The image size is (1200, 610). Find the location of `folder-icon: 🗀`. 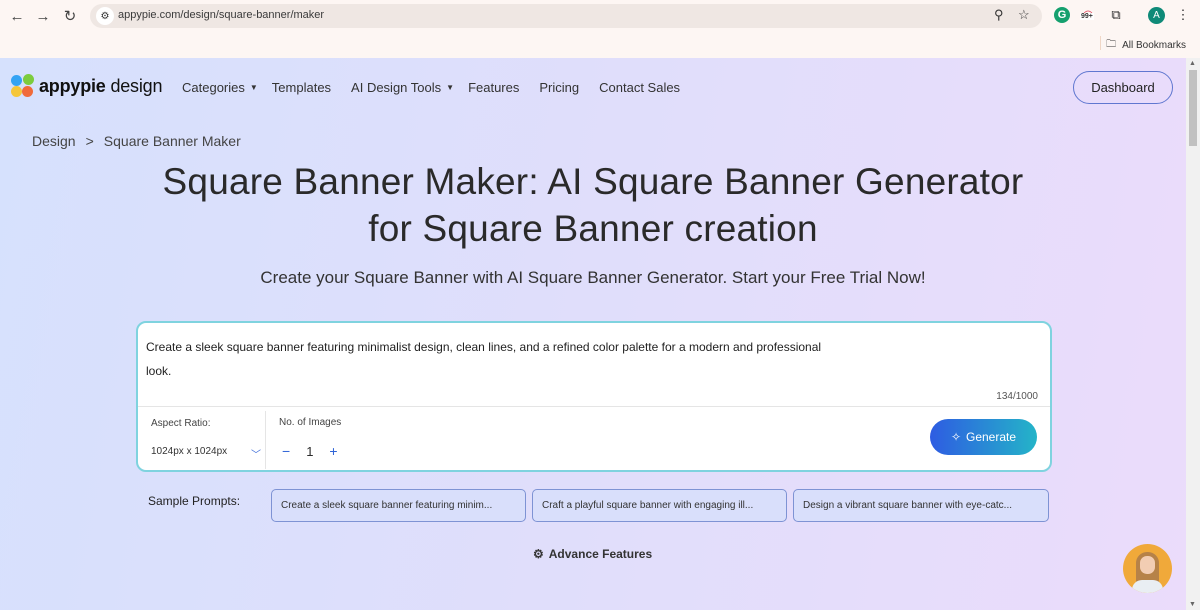

folder-icon: 🗀 is located at coordinates (1111, 44).